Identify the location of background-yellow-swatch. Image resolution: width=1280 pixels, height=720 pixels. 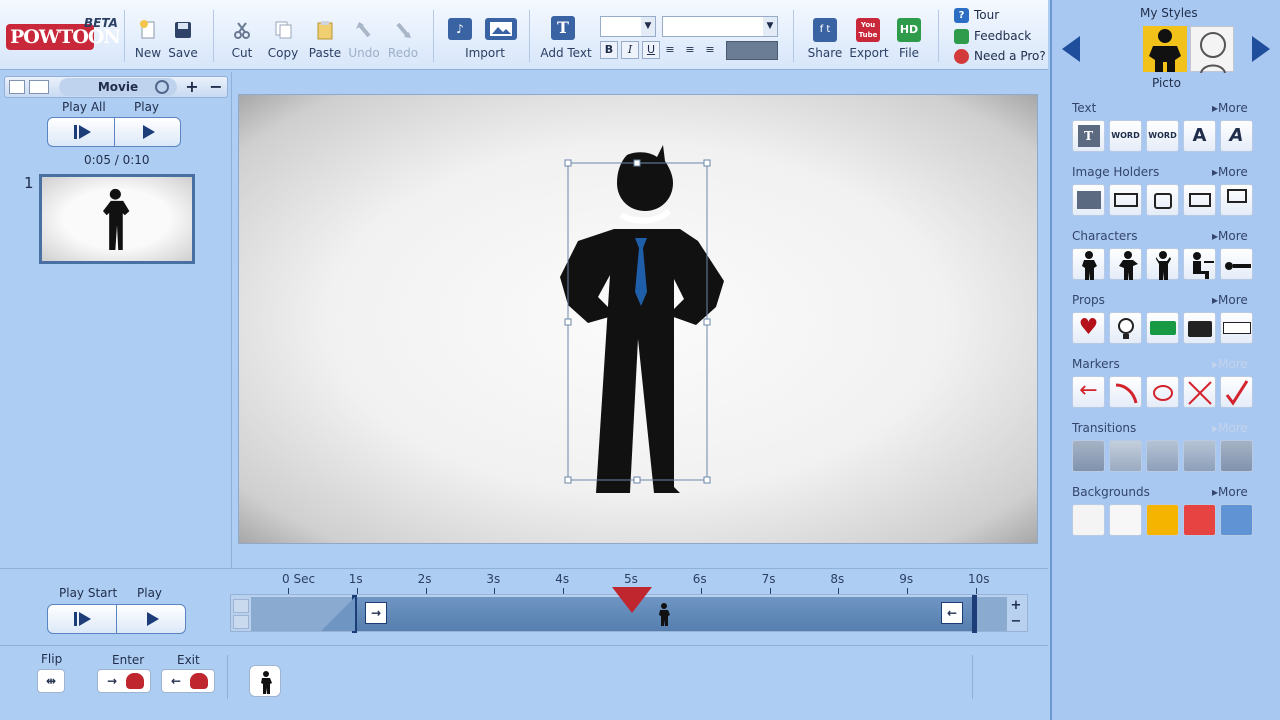
(1162, 520).